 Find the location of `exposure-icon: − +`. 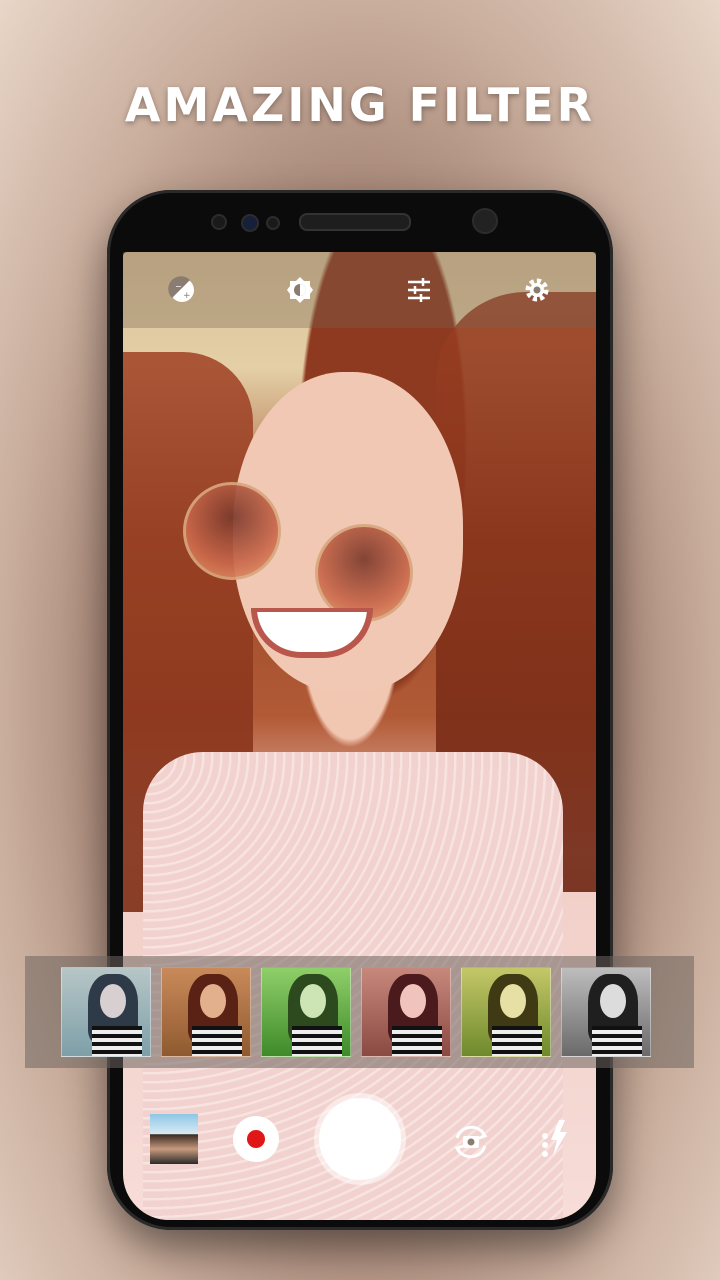

exposure-icon: − + is located at coordinates (182, 290).